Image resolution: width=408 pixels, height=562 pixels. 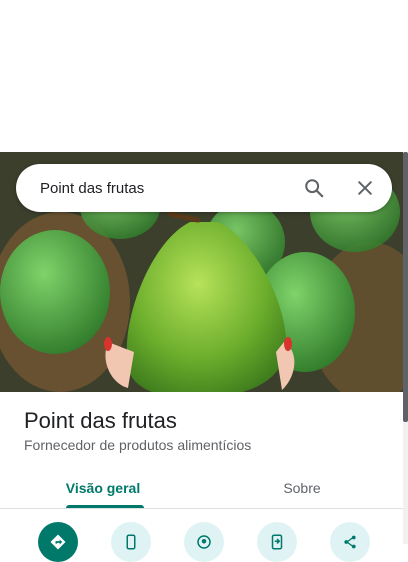 I want to click on close-icon, so click(x=365, y=188).